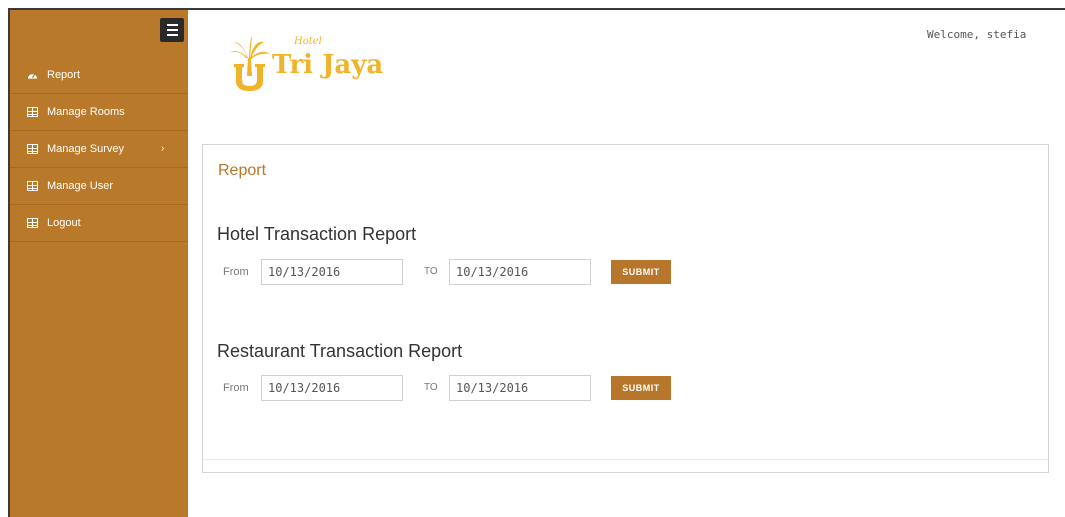  I want to click on hotel-from-date-input, so click(332, 272).